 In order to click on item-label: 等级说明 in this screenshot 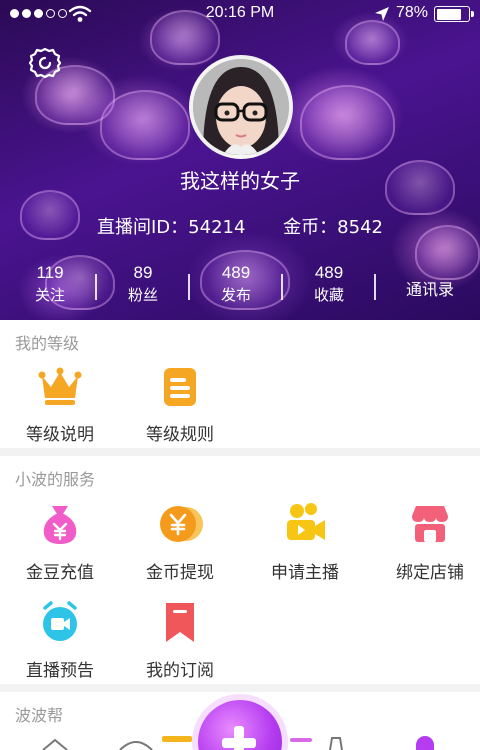, I will do `click(60, 435)`.